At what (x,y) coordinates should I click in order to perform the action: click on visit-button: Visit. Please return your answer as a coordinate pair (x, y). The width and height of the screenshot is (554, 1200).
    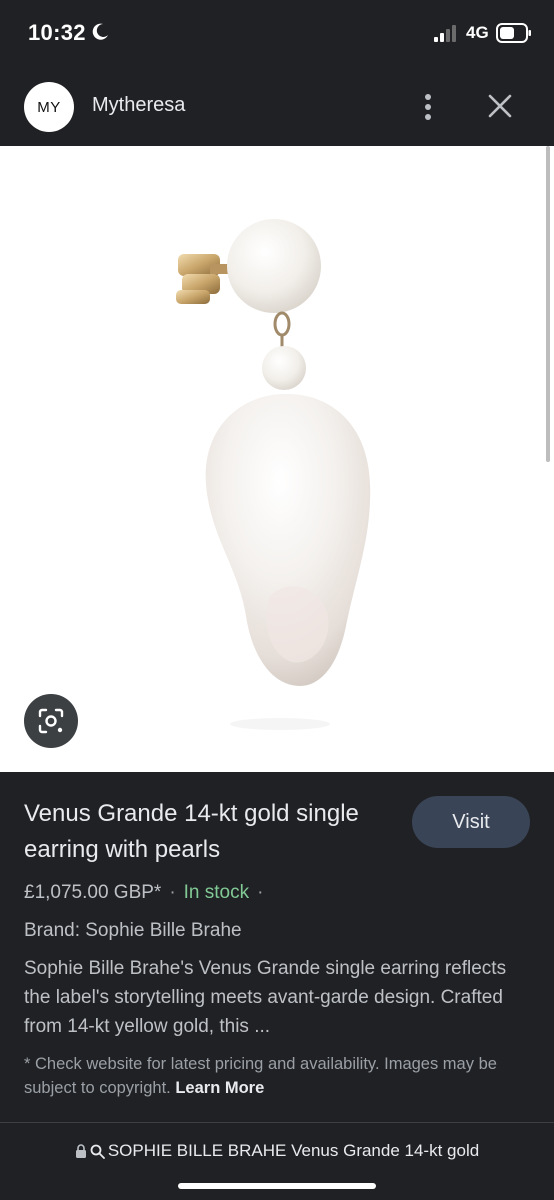
    Looking at the image, I should click on (471, 822).